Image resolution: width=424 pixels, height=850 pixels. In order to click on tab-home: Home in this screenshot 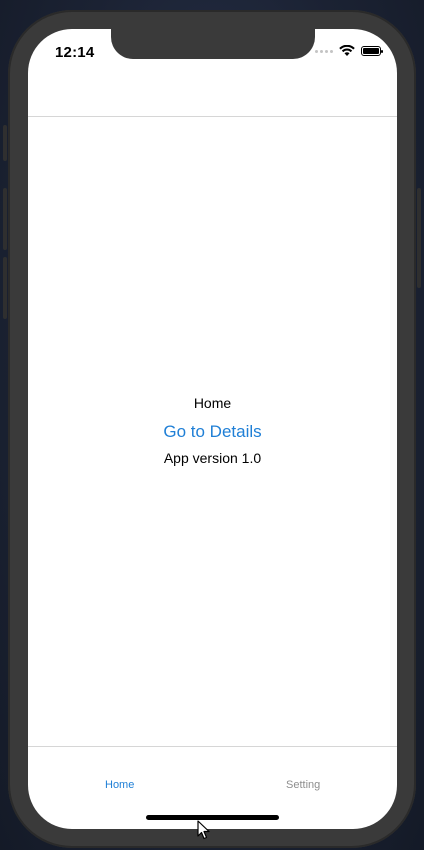, I will do `click(119, 785)`.